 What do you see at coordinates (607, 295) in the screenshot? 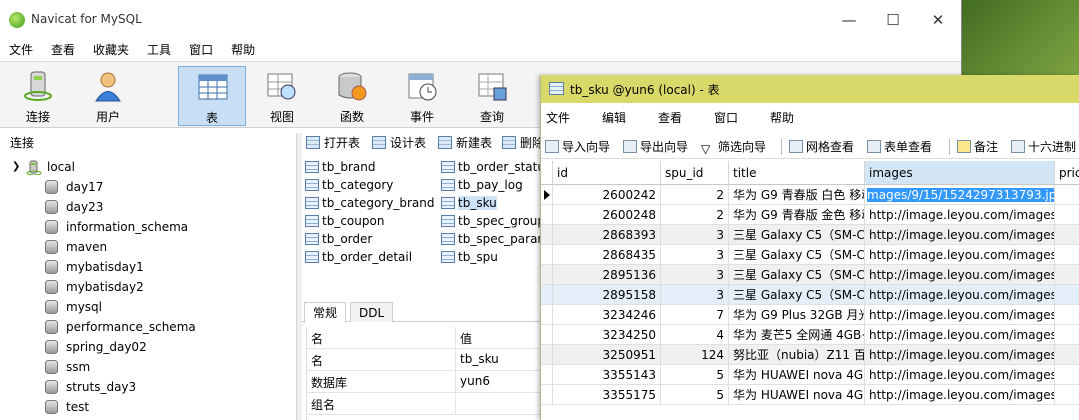
I see `cell-id: 2895158` at bounding box center [607, 295].